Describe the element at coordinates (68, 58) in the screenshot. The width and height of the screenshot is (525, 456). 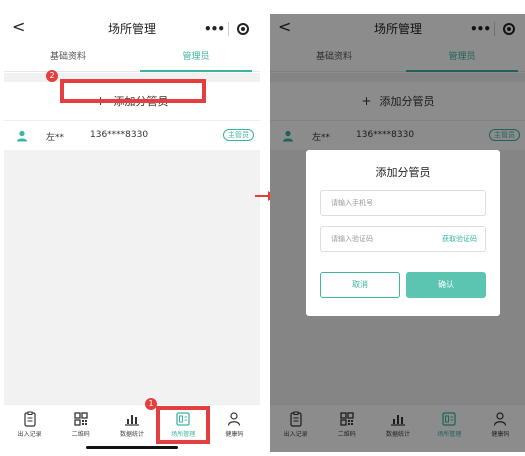
I see `tab-basic-info: 基础资料` at that location.